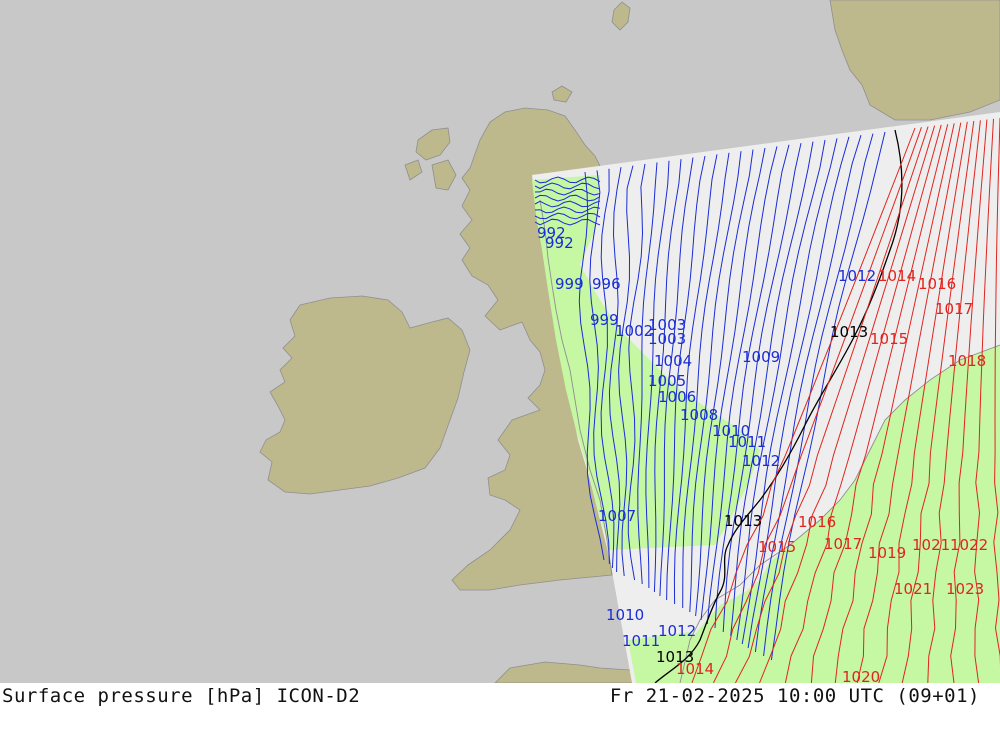 The width and height of the screenshot is (1000, 733). Describe the element at coordinates (965, 589) in the screenshot. I see `isobar-label: 1023` at that location.